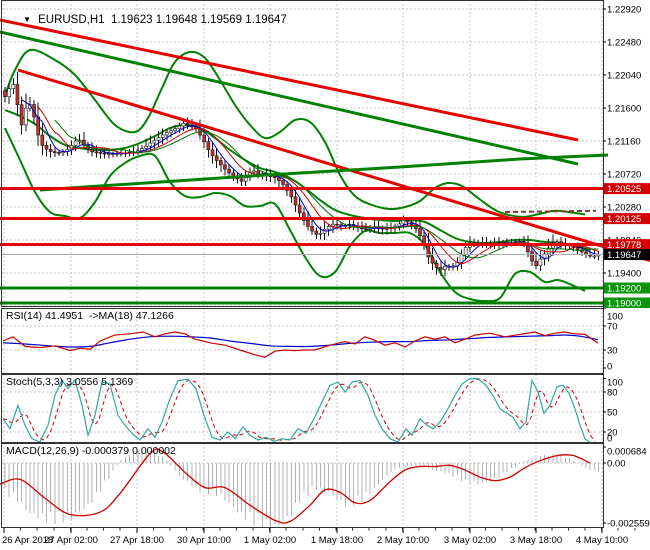 The image size is (650, 550). Describe the element at coordinates (301, 488) in the screenshot. I see `macd-histogram` at that location.